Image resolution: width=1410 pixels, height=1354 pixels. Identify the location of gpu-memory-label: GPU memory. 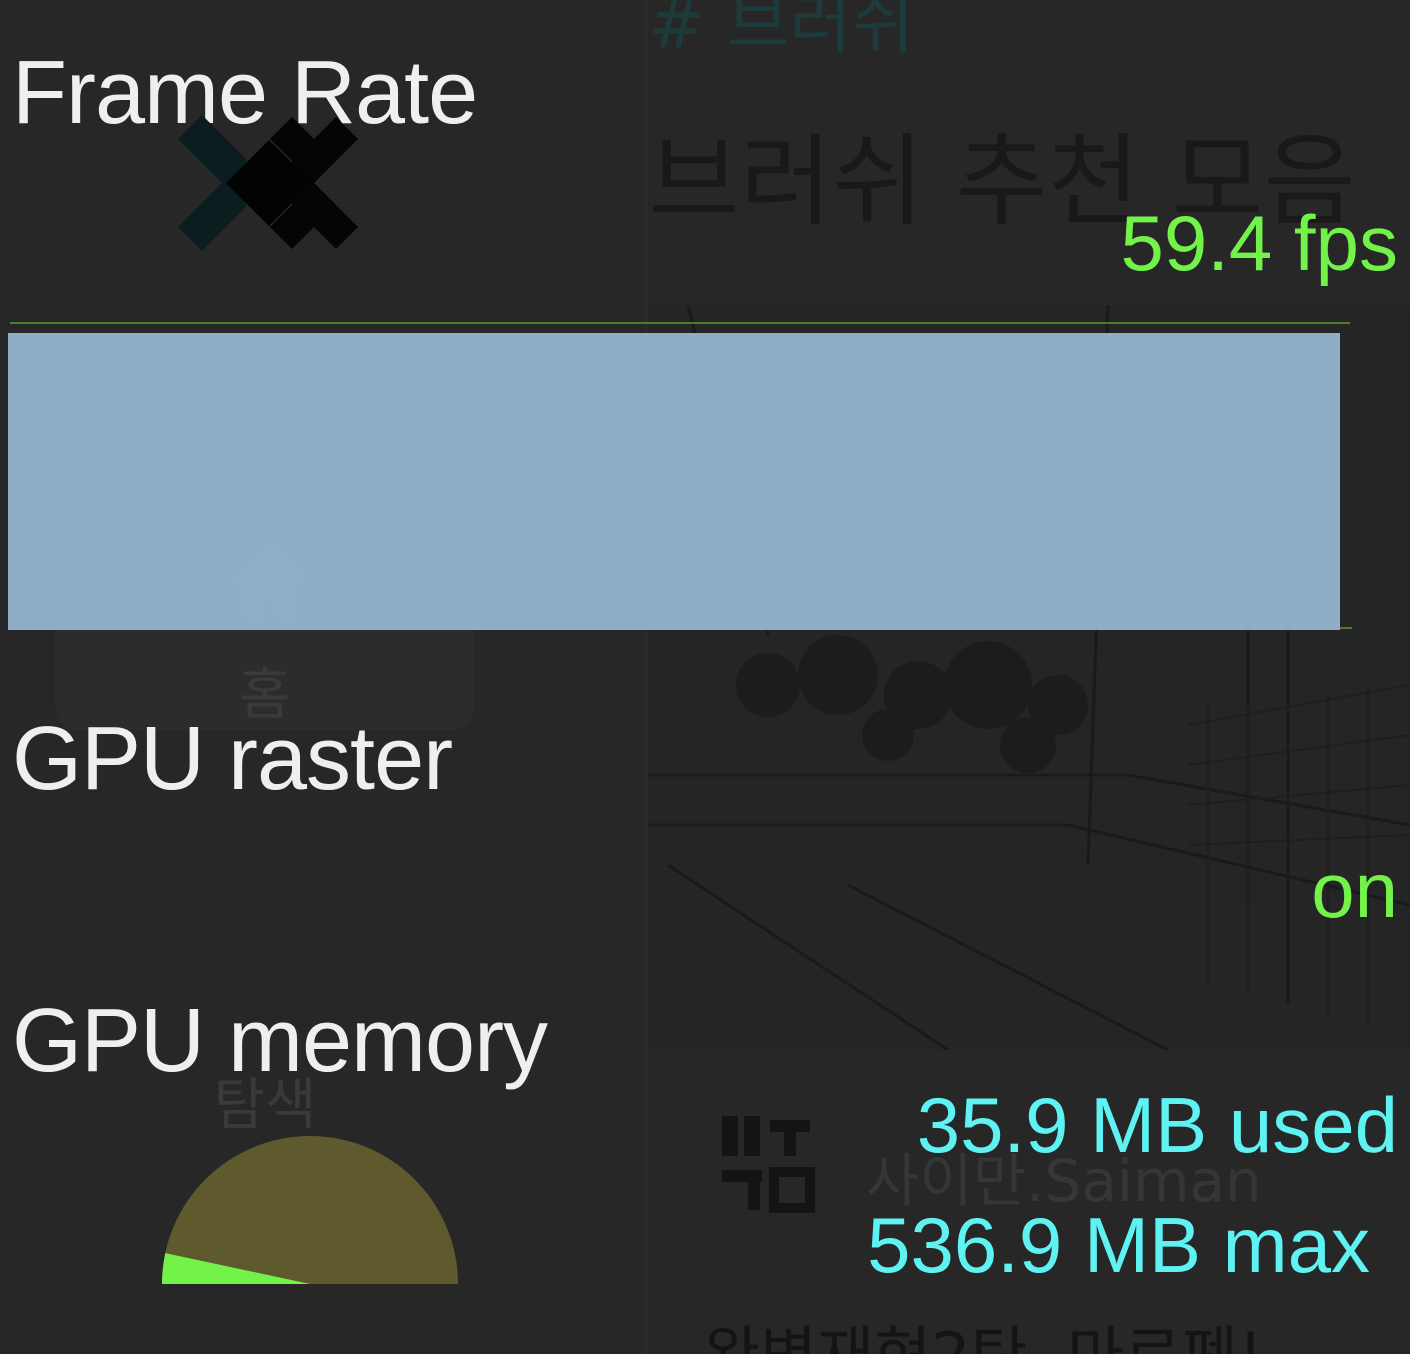
(280, 1041).